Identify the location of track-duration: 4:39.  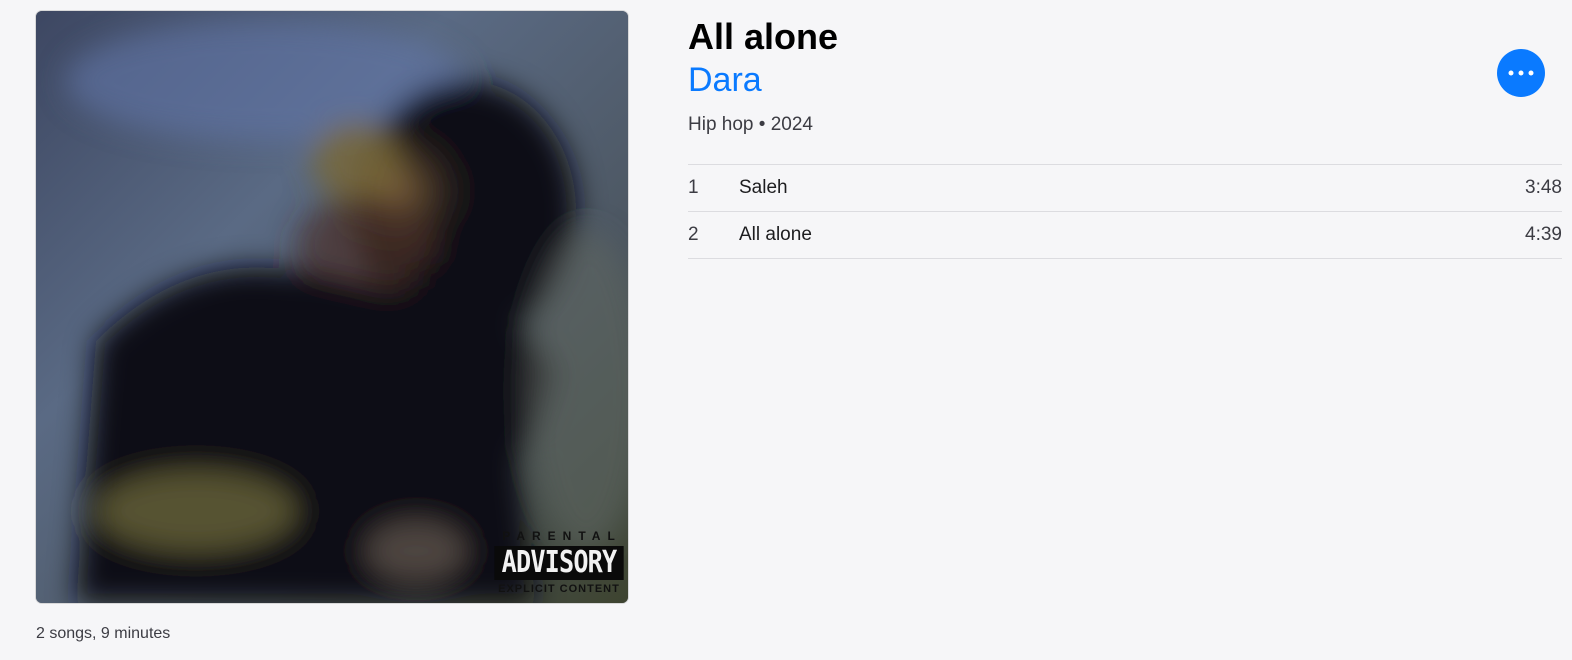
(1543, 234).